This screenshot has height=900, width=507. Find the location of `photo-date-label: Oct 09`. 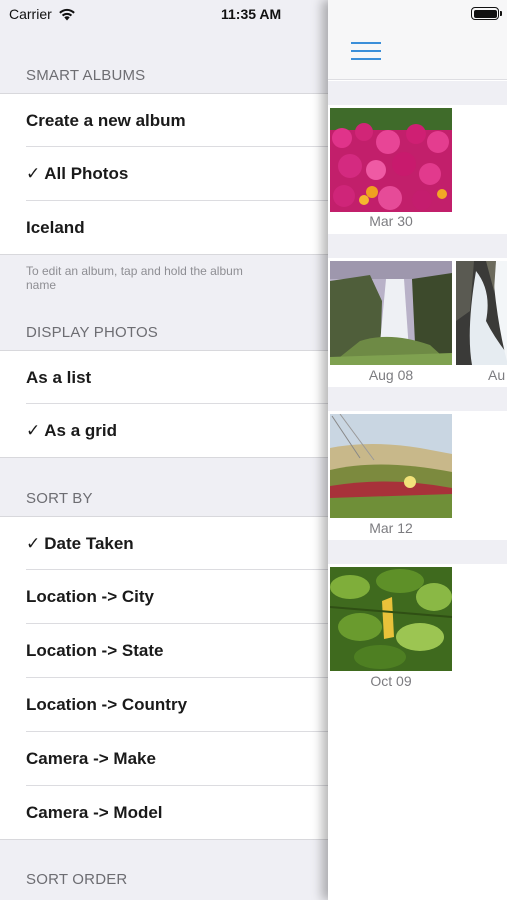

photo-date-label: Oct 09 is located at coordinates (391, 681).